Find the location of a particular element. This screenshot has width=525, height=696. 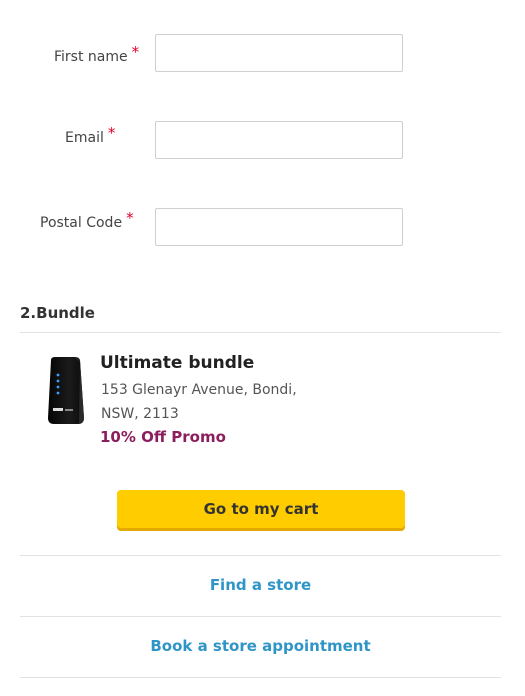

email-input is located at coordinates (279, 140).